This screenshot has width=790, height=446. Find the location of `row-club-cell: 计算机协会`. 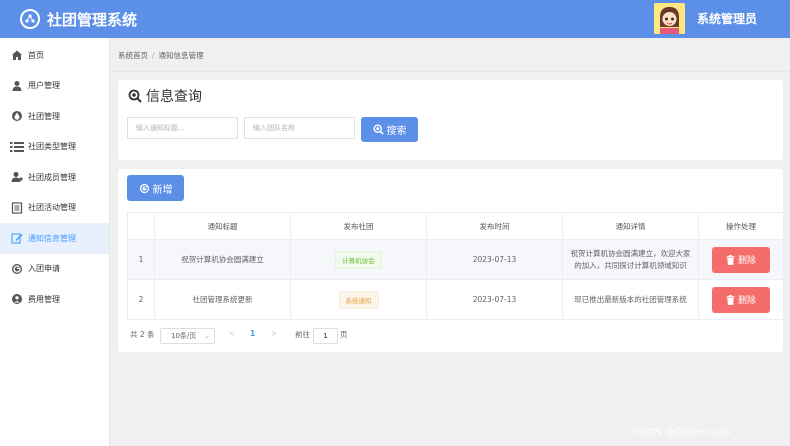

row-club-cell: 计算机协会 is located at coordinates (358, 259).